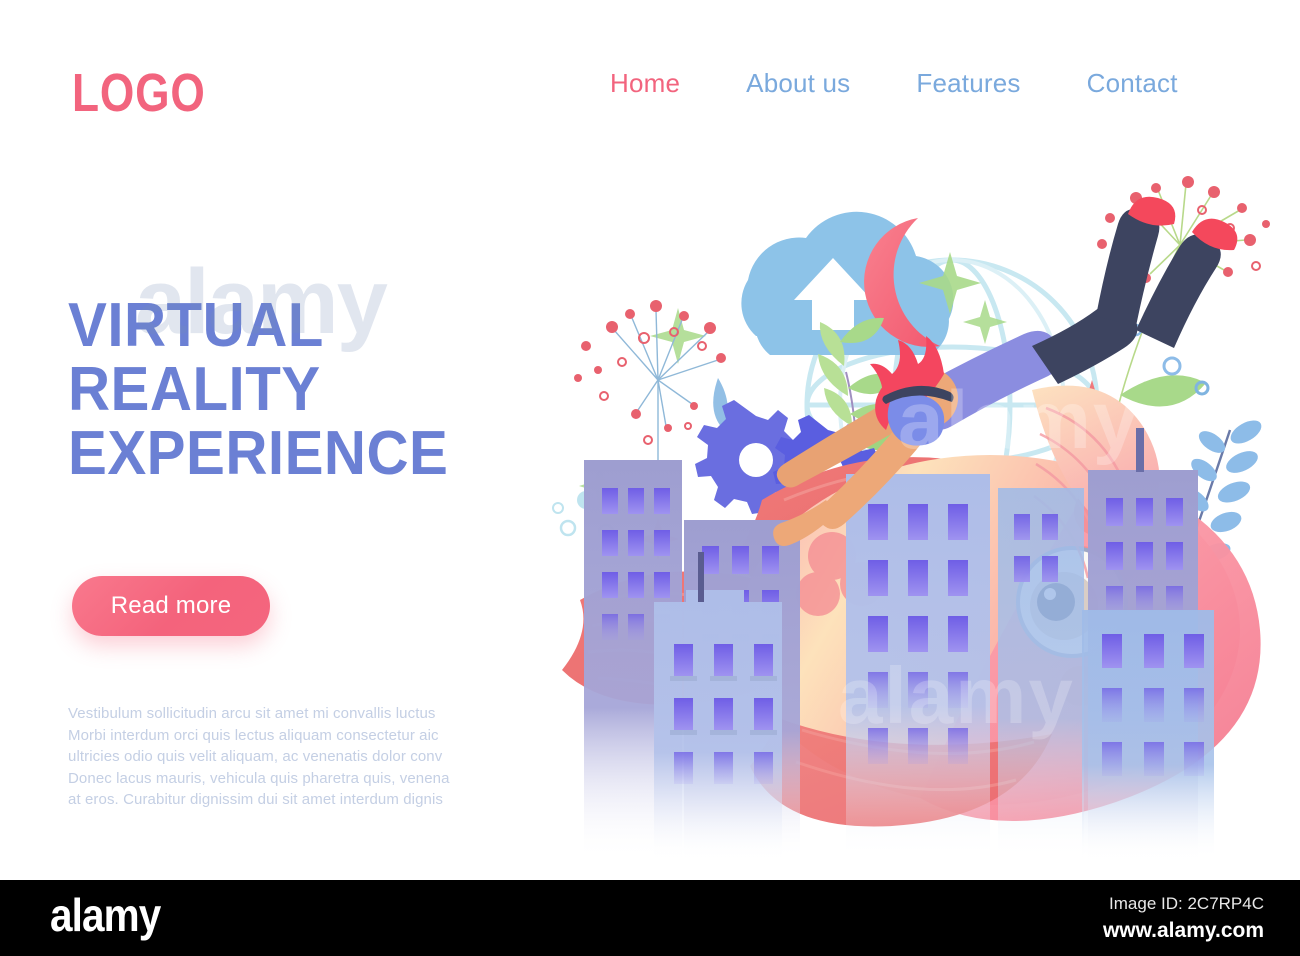  I want to click on main-navigation: Home About us Features Contact, so click(910, 83).